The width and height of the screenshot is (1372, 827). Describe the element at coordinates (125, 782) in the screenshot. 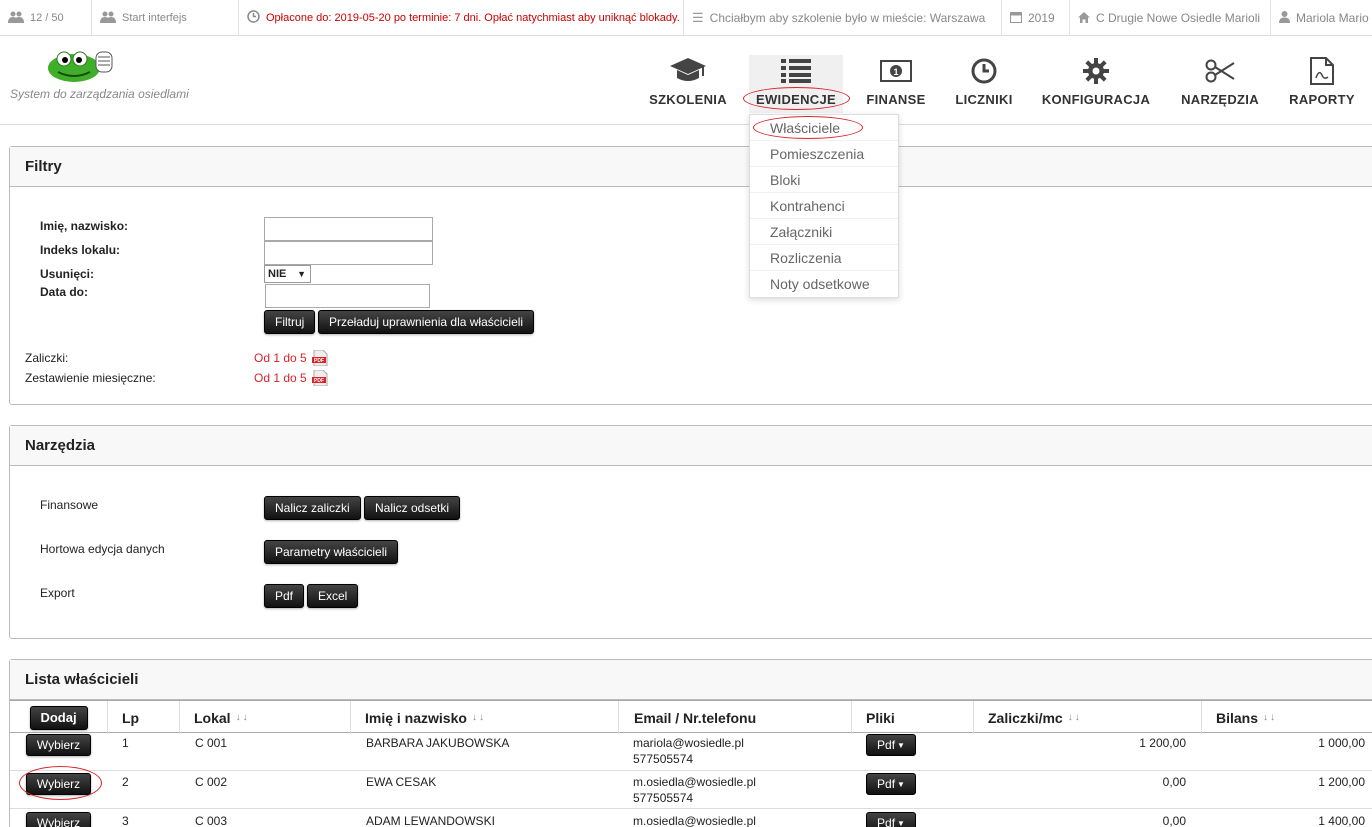

I see `row-lp: 2` at that location.